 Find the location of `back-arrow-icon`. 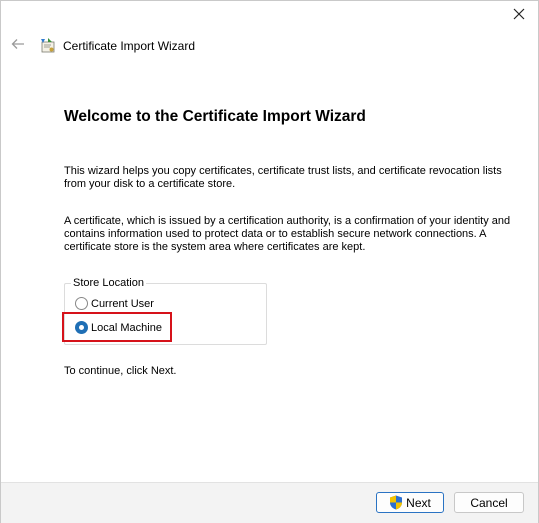

back-arrow-icon is located at coordinates (18, 46).